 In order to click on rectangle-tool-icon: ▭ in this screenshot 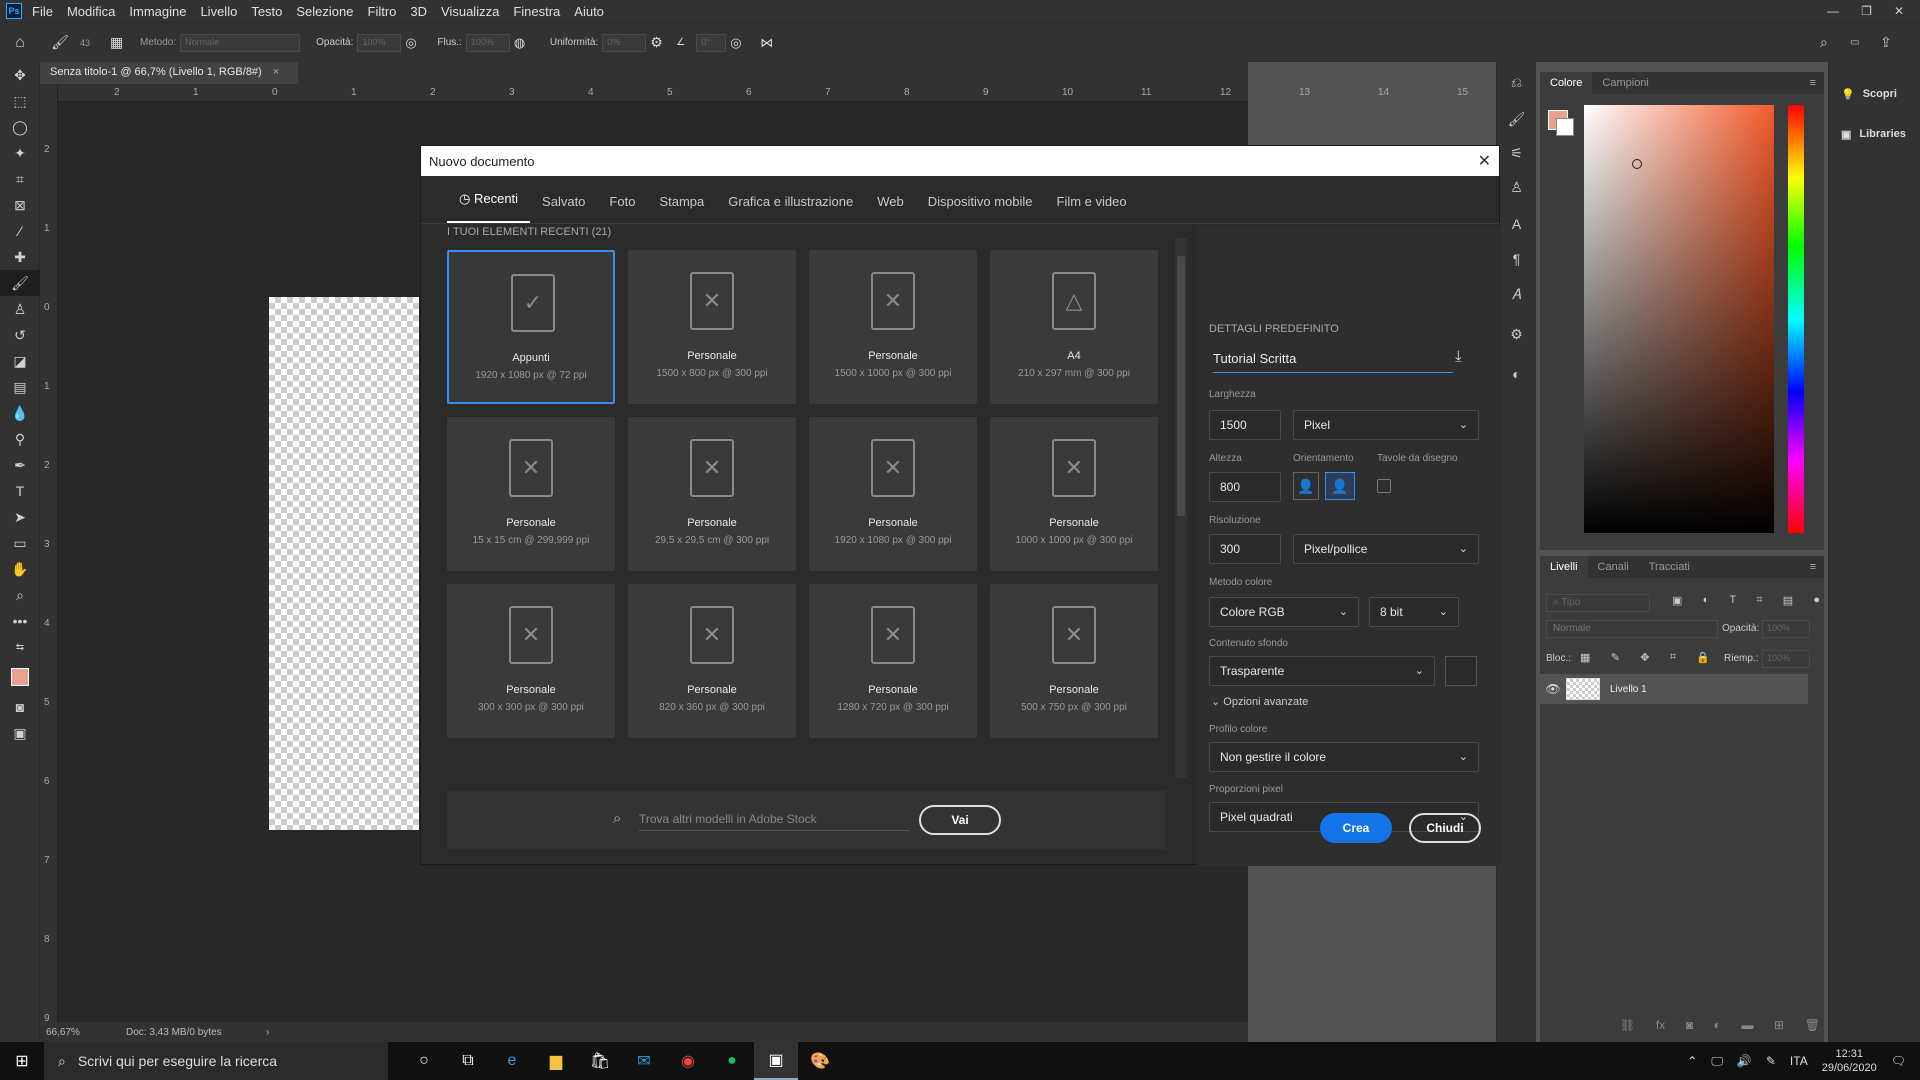, I will do `click(20, 543)`.